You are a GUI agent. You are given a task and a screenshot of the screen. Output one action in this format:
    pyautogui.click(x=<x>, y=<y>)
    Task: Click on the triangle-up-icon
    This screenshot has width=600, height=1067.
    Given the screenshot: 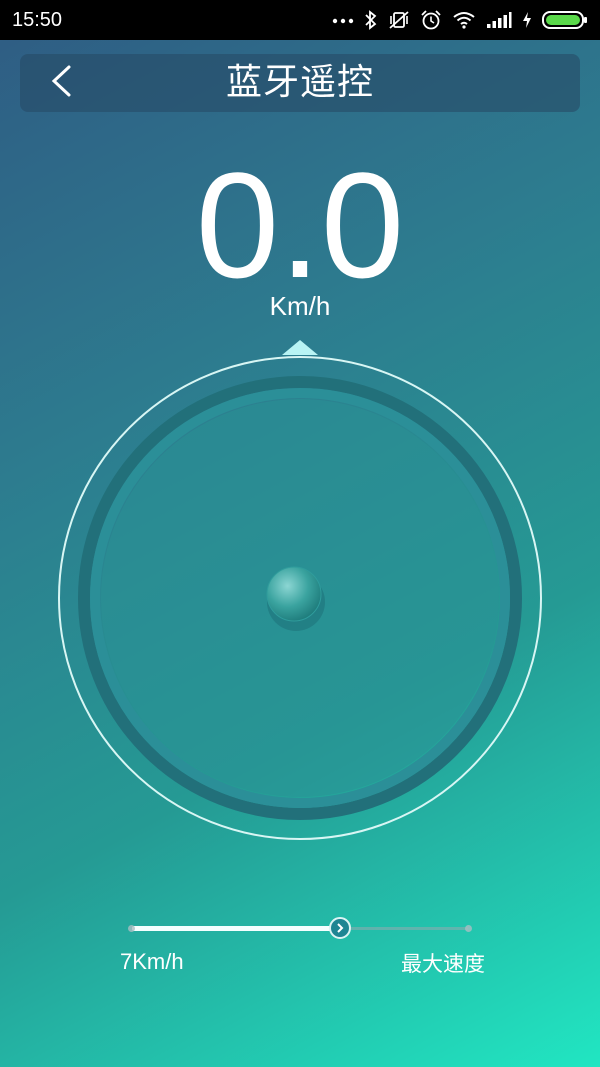 What is the action you would take?
    pyautogui.click(x=300, y=347)
    